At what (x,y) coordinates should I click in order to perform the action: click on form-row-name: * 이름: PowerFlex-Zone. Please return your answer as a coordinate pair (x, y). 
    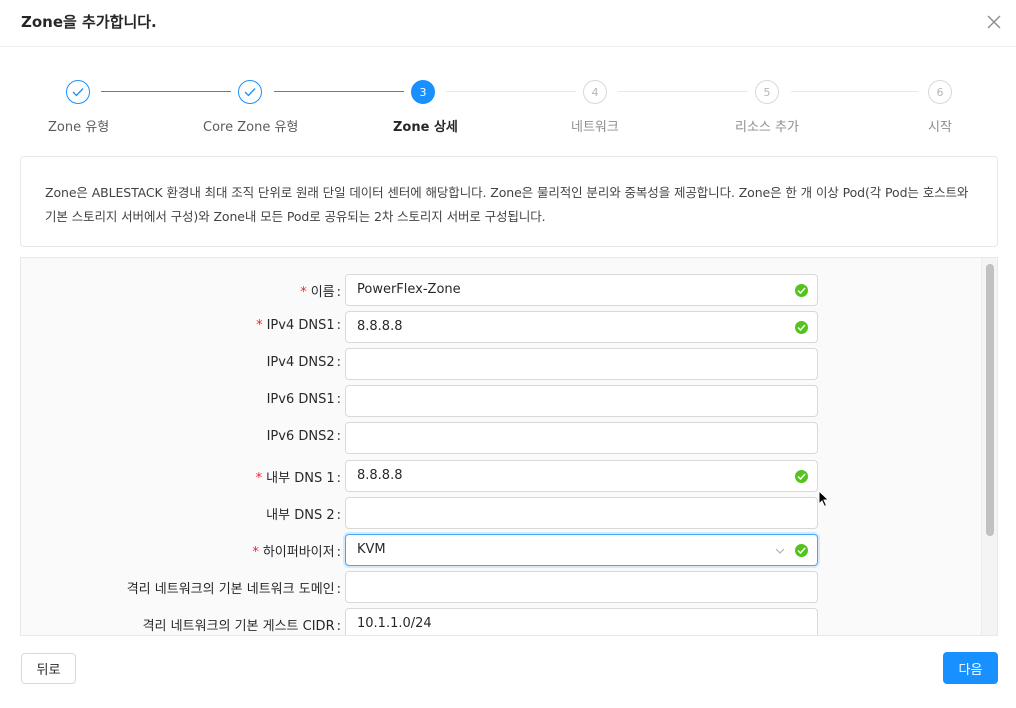
    Looking at the image, I should click on (501, 290).